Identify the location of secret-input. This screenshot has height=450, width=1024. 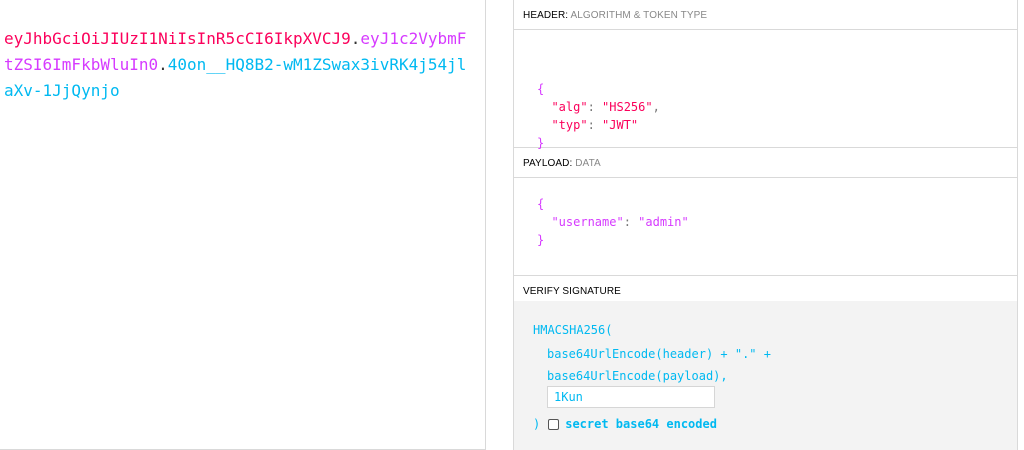
(631, 397).